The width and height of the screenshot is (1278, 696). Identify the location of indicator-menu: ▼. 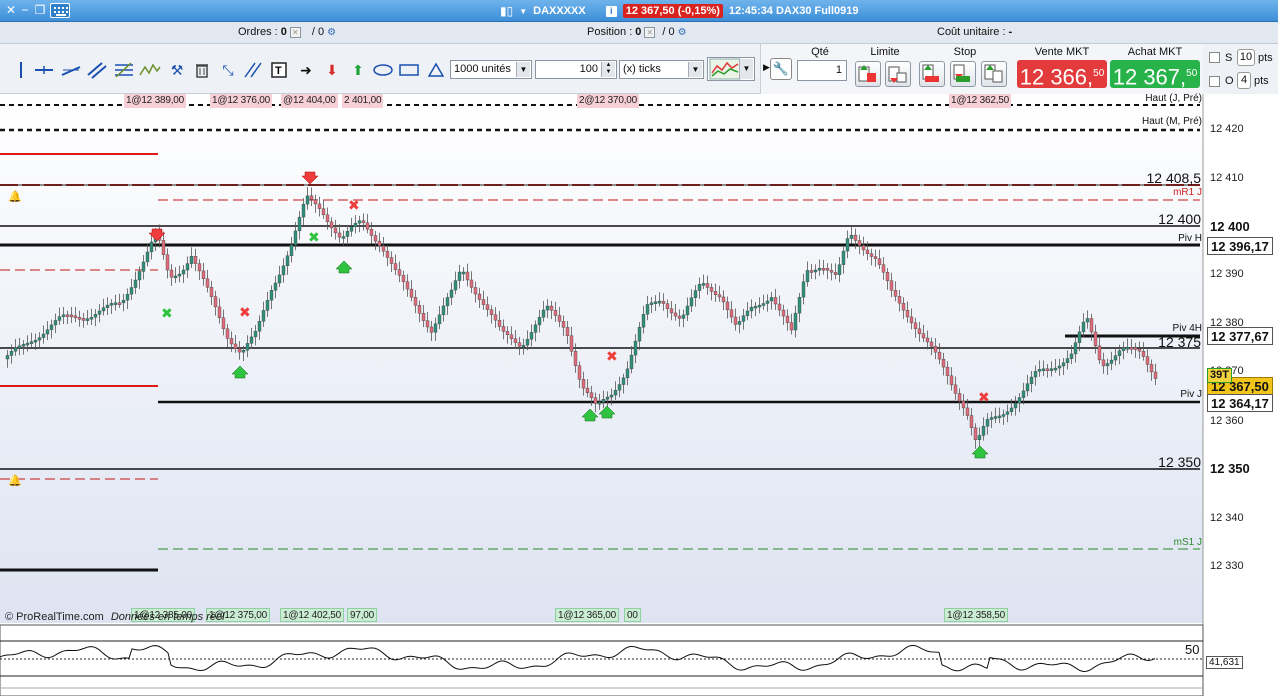
(731, 69).